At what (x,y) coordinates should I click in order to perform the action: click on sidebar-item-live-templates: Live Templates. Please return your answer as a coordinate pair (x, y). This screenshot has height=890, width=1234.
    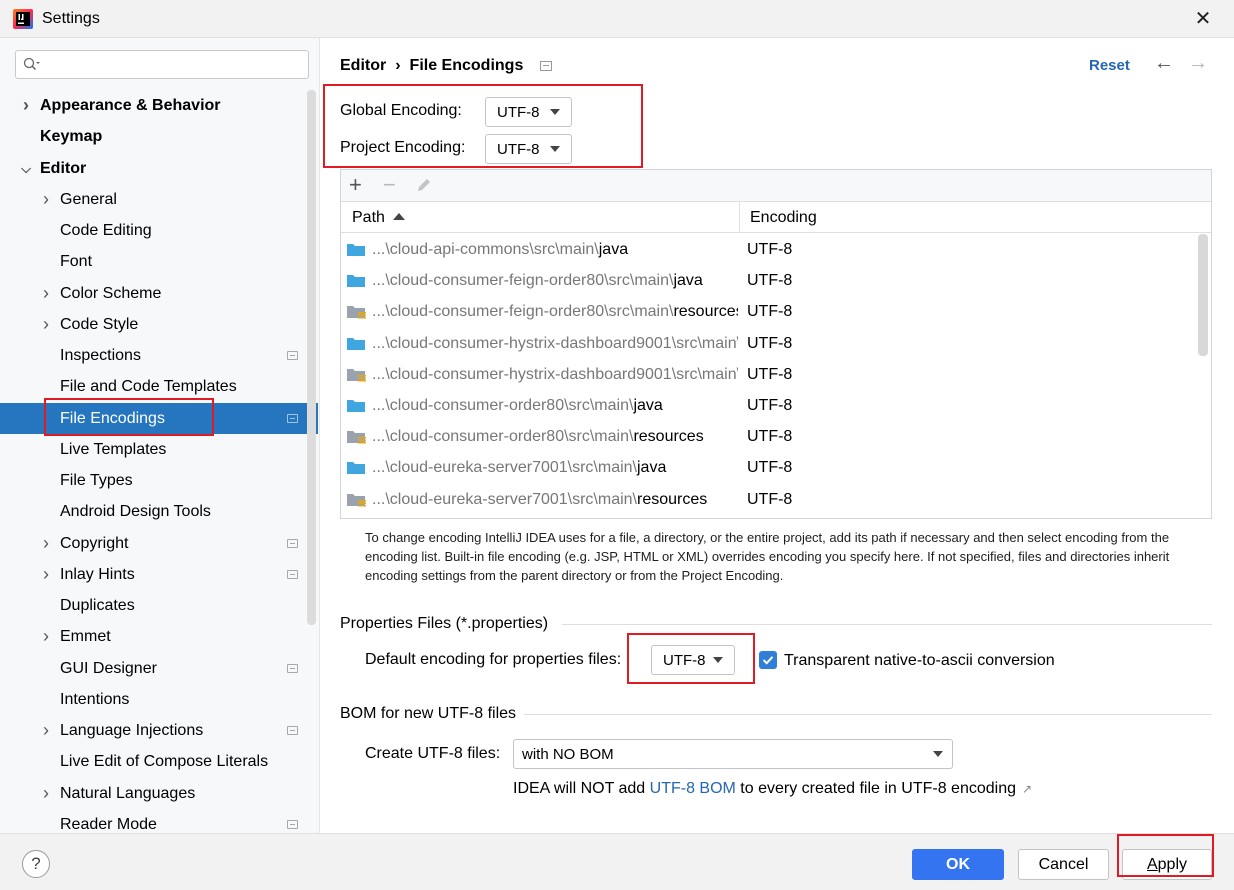
    Looking at the image, I should click on (159, 449).